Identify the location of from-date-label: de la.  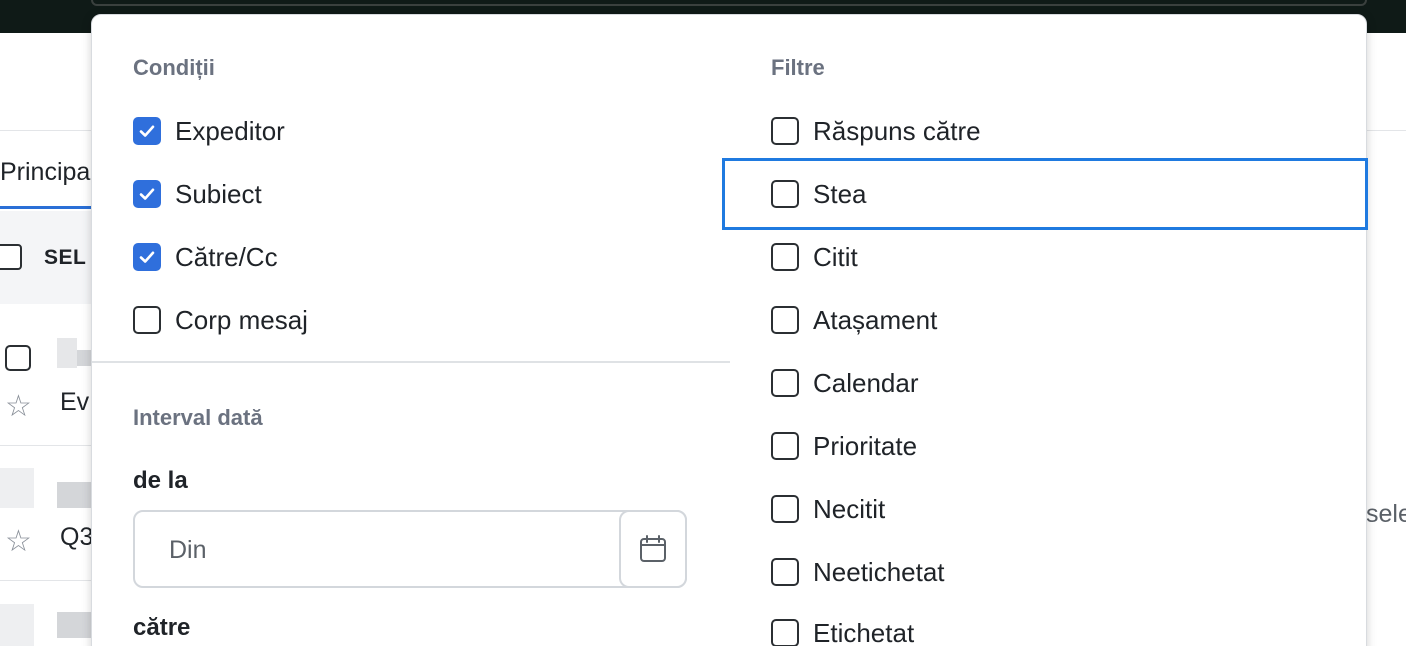
(160, 480).